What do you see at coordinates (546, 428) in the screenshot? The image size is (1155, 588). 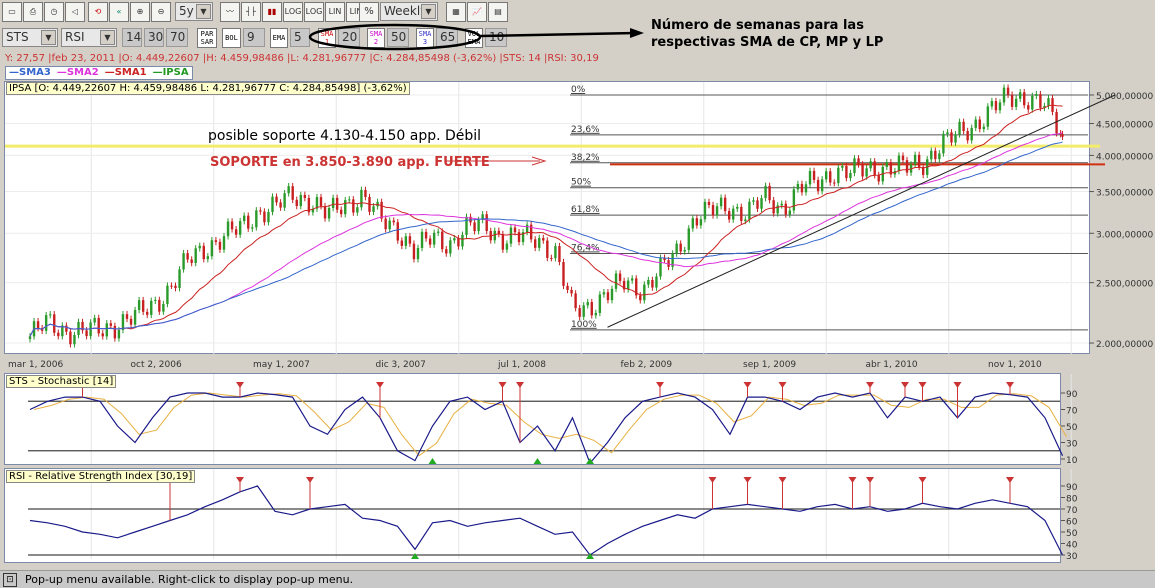 I see `stochastic-line` at bounding box center [546, 428].